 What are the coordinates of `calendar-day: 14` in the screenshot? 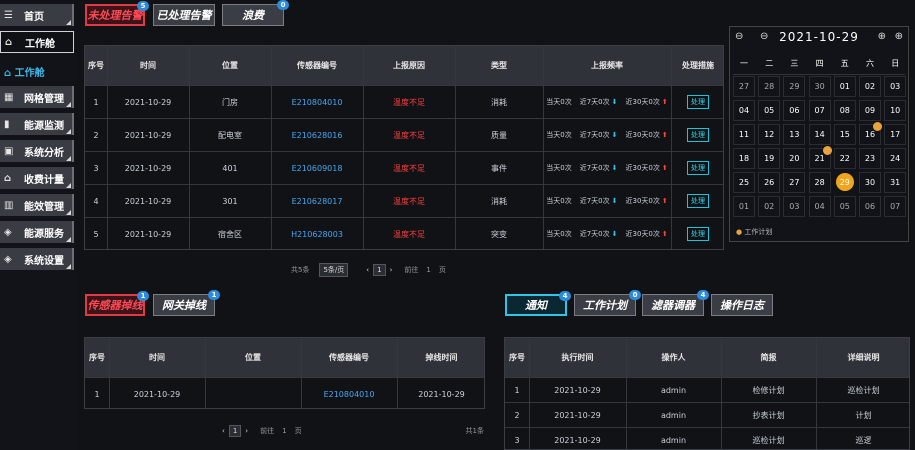 It's located at (819, 134).